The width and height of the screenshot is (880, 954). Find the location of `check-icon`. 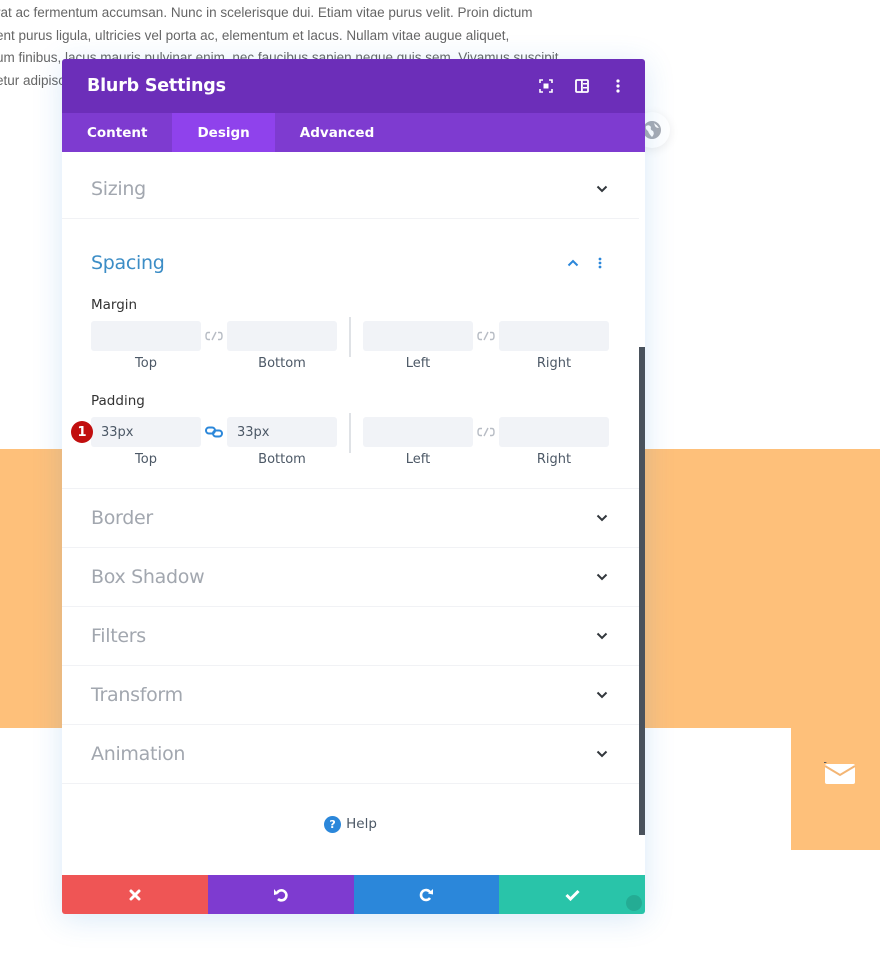

check-icon is located at coordinates (572, 895).